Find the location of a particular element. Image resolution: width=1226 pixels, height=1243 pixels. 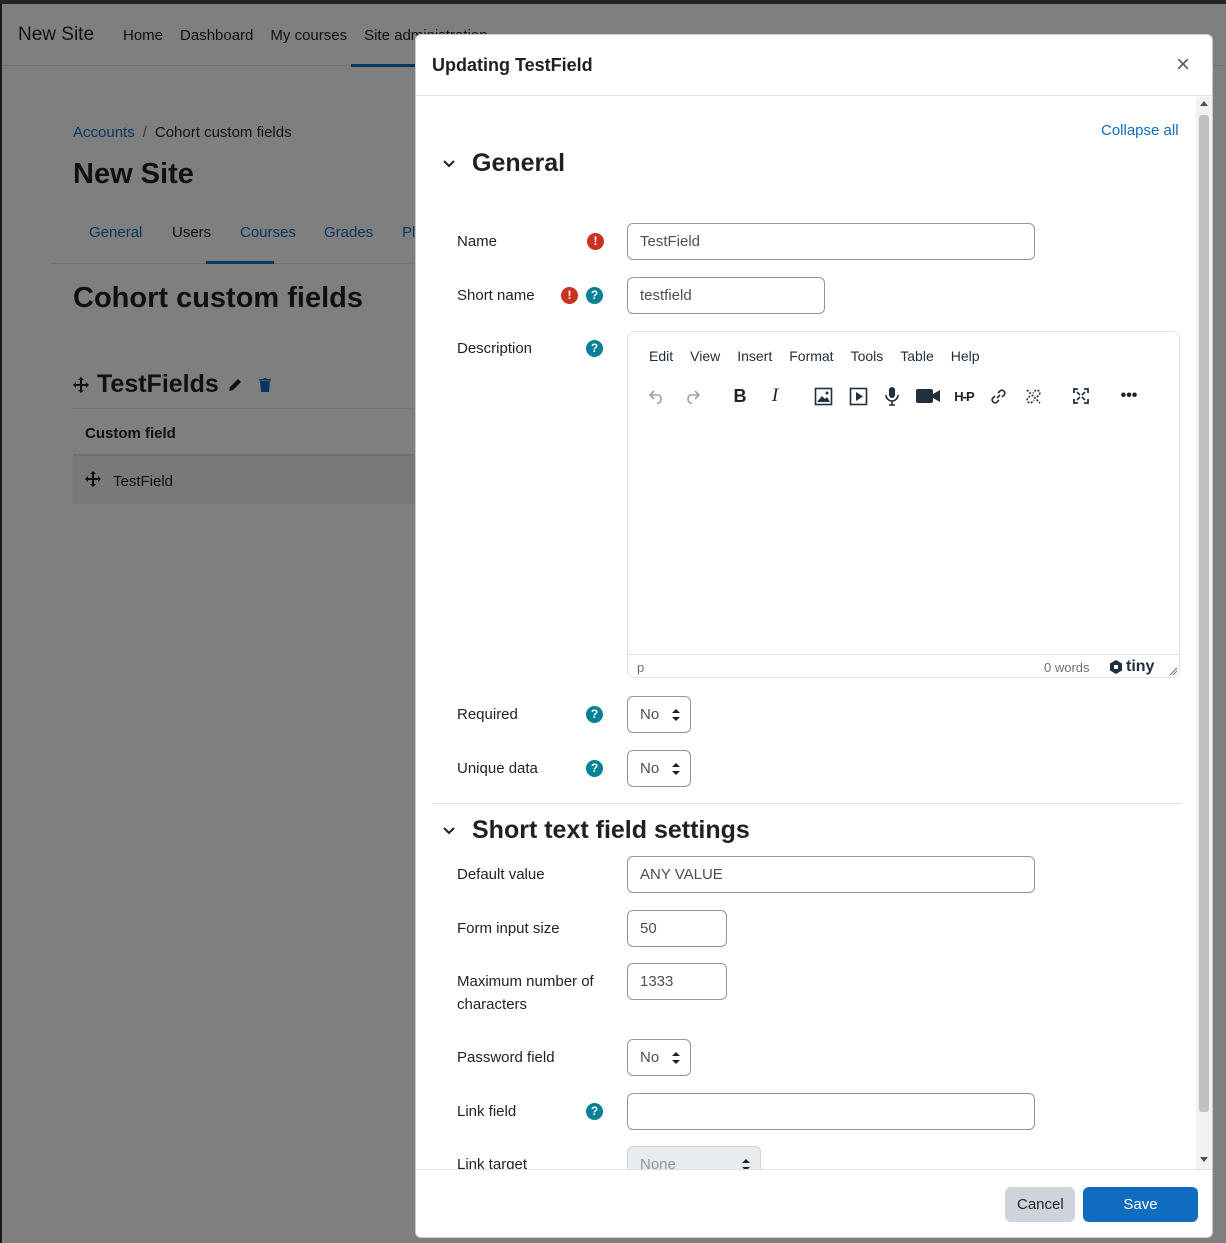

element-path: p is located at coordinates (640, 667).